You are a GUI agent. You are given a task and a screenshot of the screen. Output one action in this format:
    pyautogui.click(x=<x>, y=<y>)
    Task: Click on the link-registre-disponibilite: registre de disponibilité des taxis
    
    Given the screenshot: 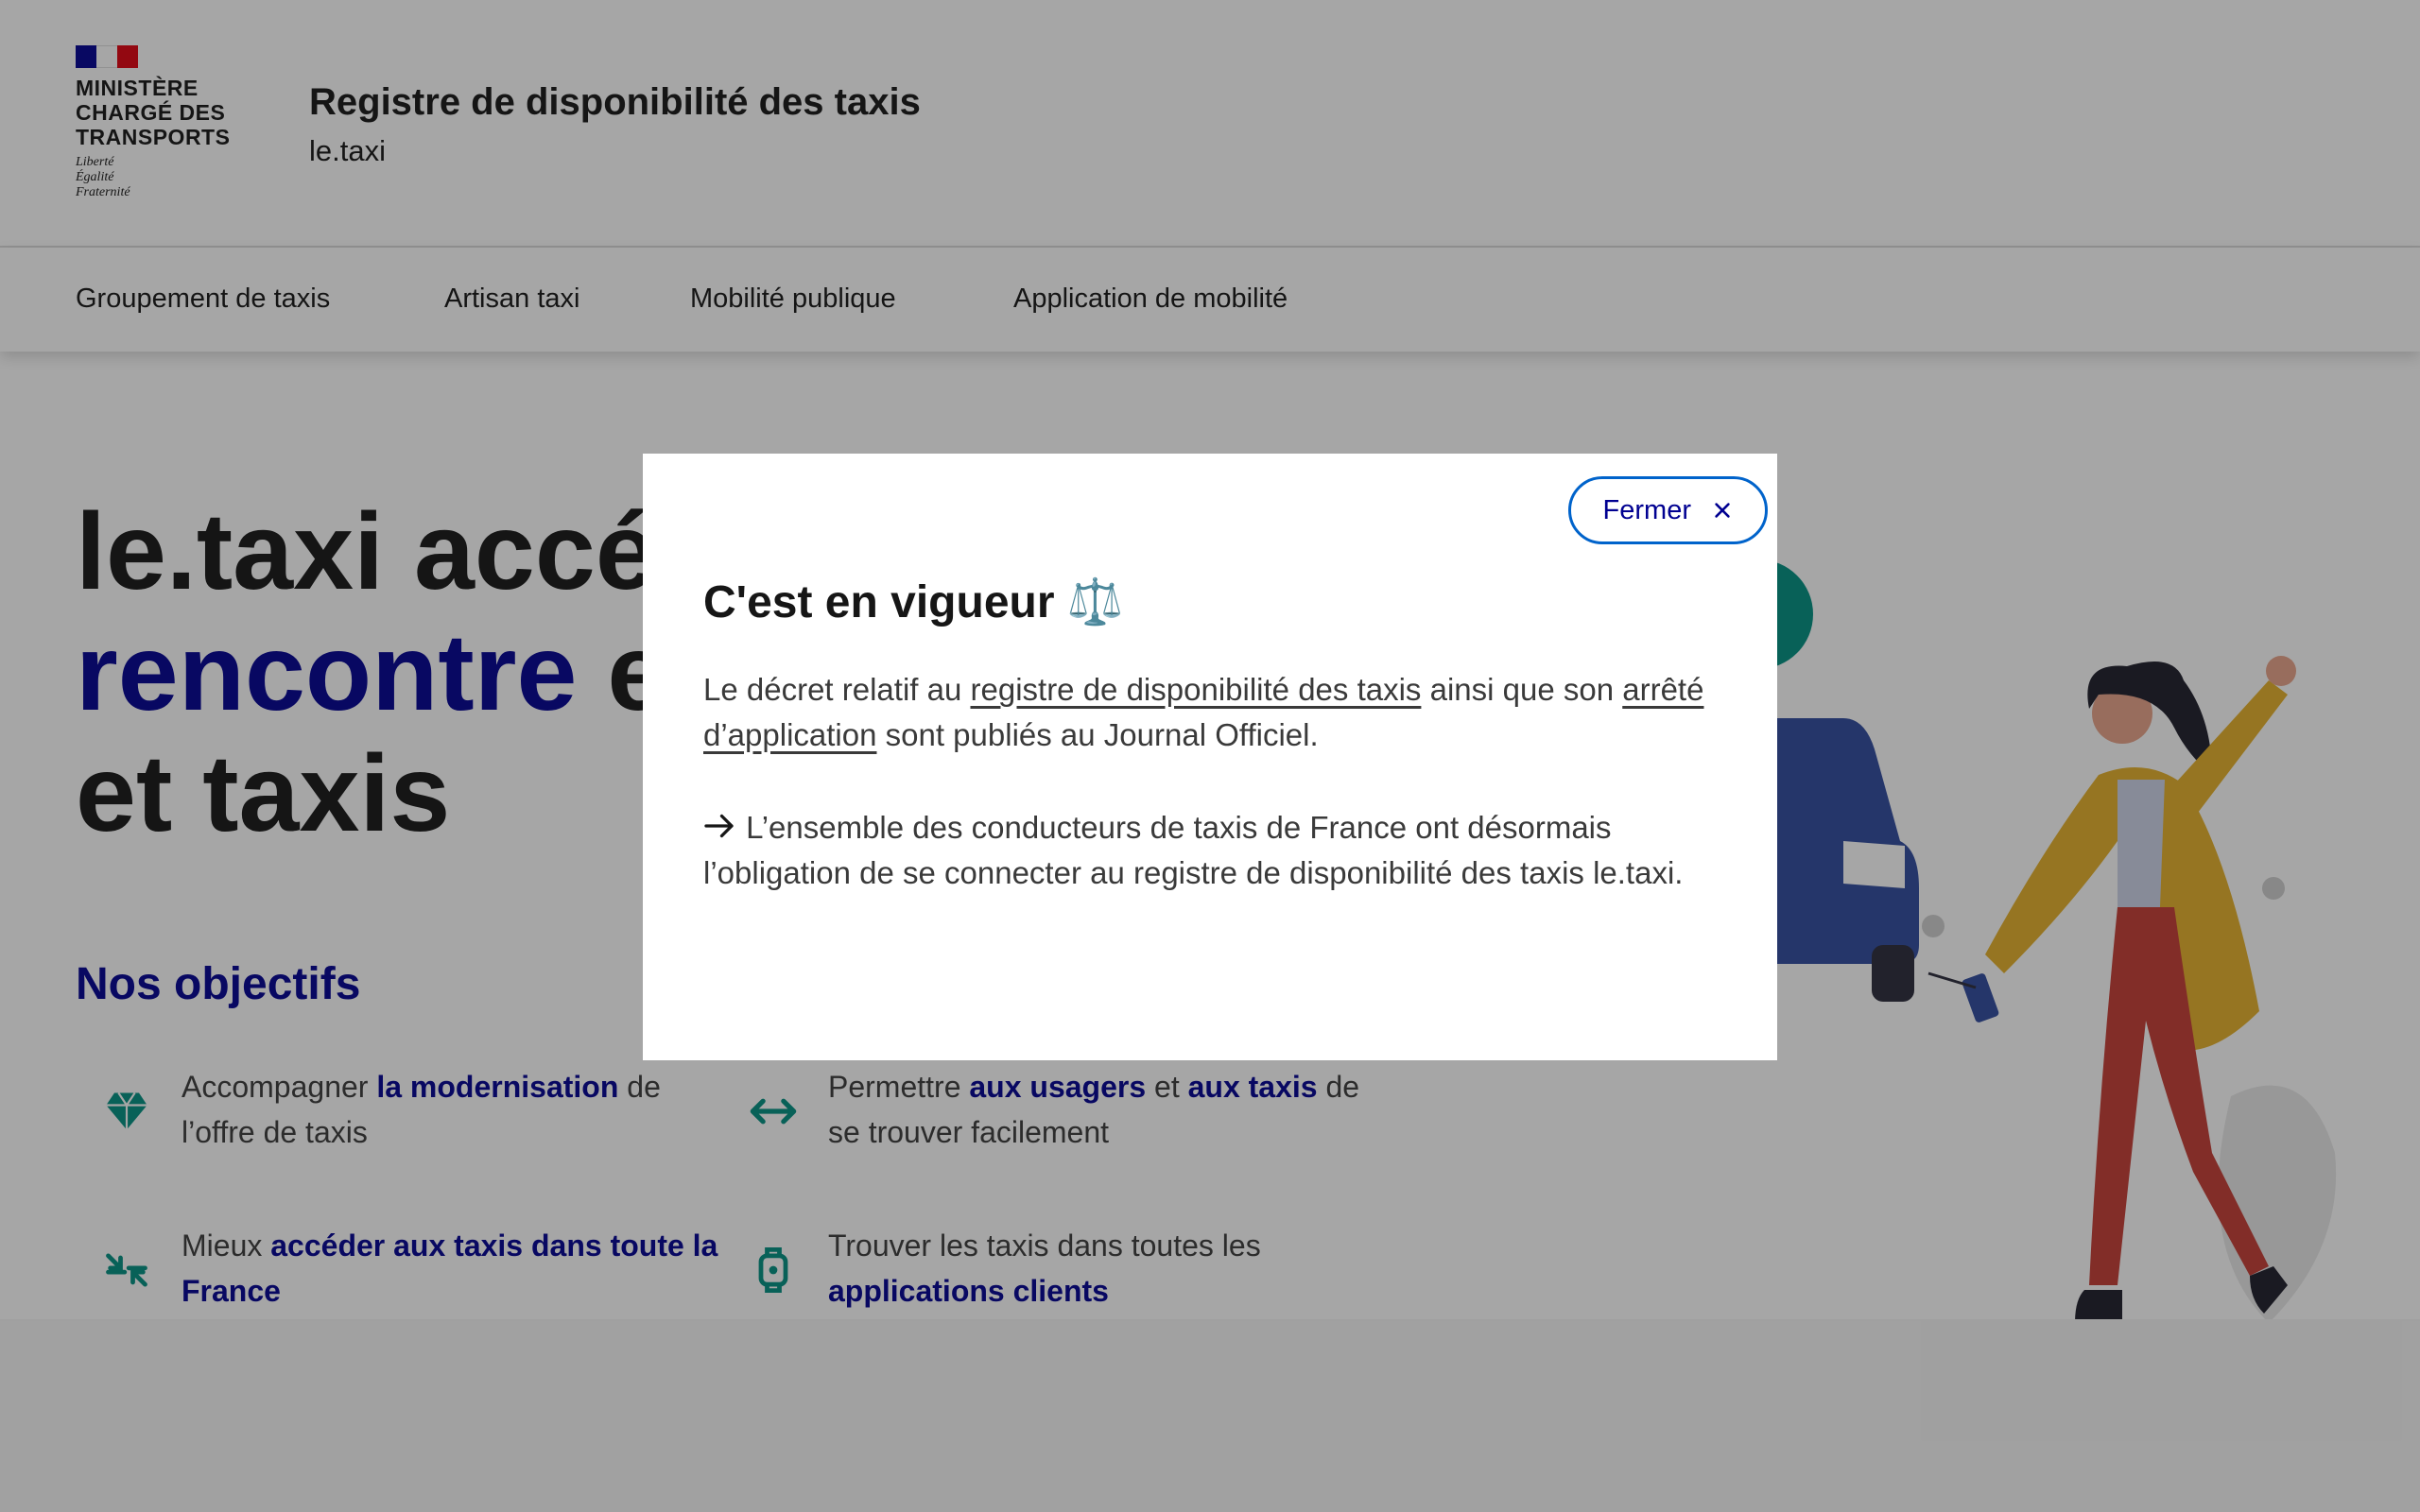 What is the action you would take?
    pyautogui.click(x=1196, y=689)
    